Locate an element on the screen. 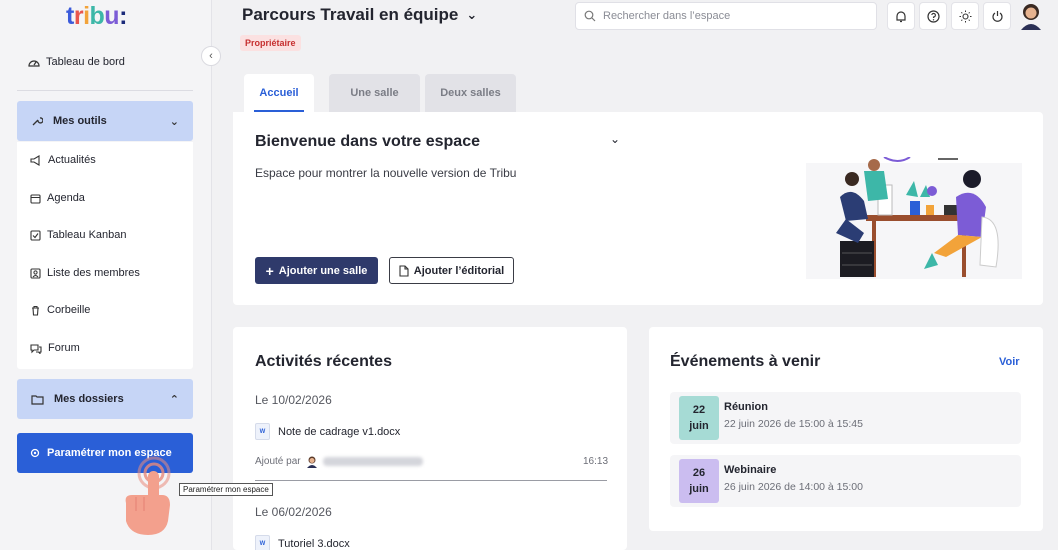 Image resolution: width=1058 pixels, height=550 pixels. add-room-button: + Ajouter une salle is located at coordinates (316, 270).